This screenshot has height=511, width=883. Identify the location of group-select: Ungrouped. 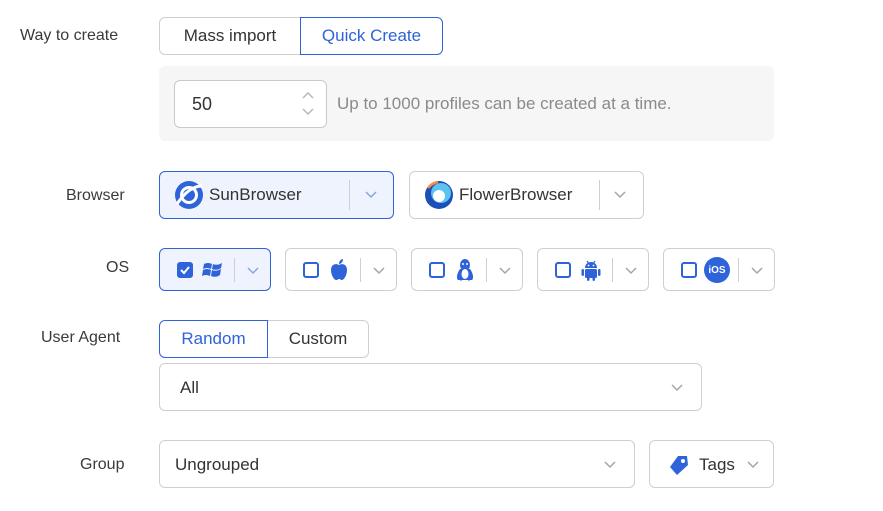
(397, 464).